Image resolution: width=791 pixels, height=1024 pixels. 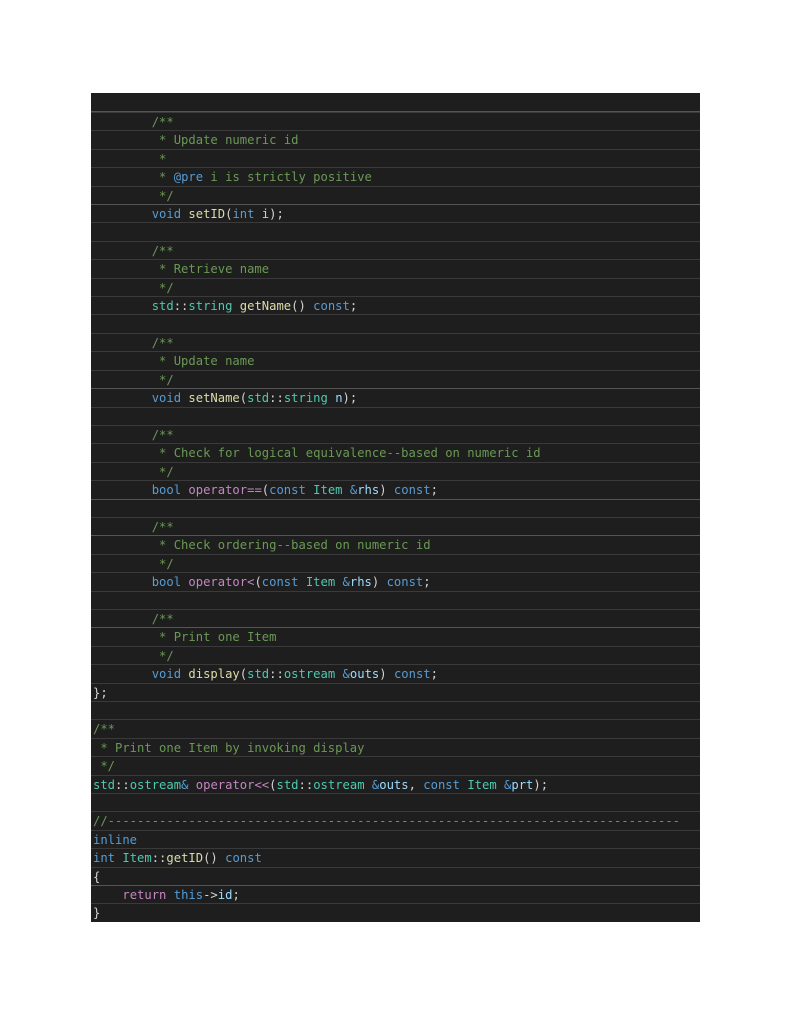 I want to click on code-line: void display(std::ostream &outs) const;, so click(x=395, y=673).